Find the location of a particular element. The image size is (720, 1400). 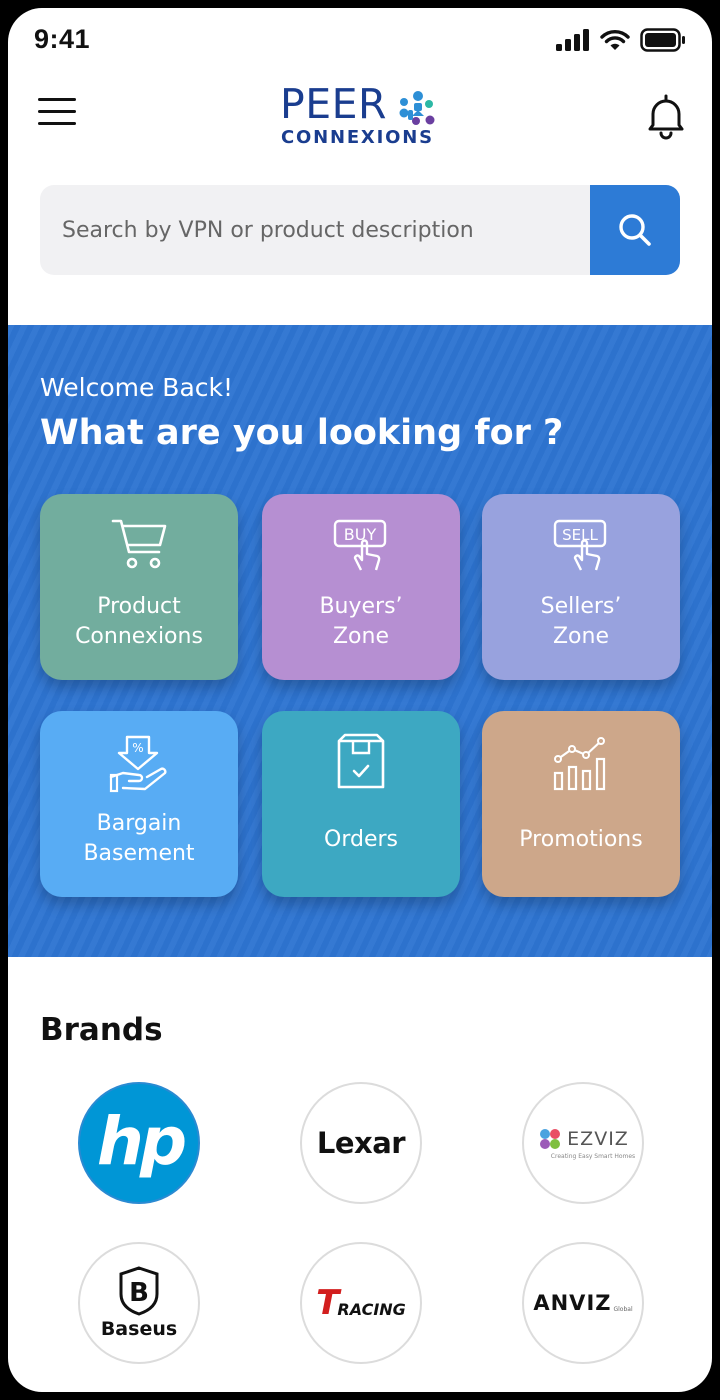

brand-name: ANVIZ is located at coordinates (572, 1303).